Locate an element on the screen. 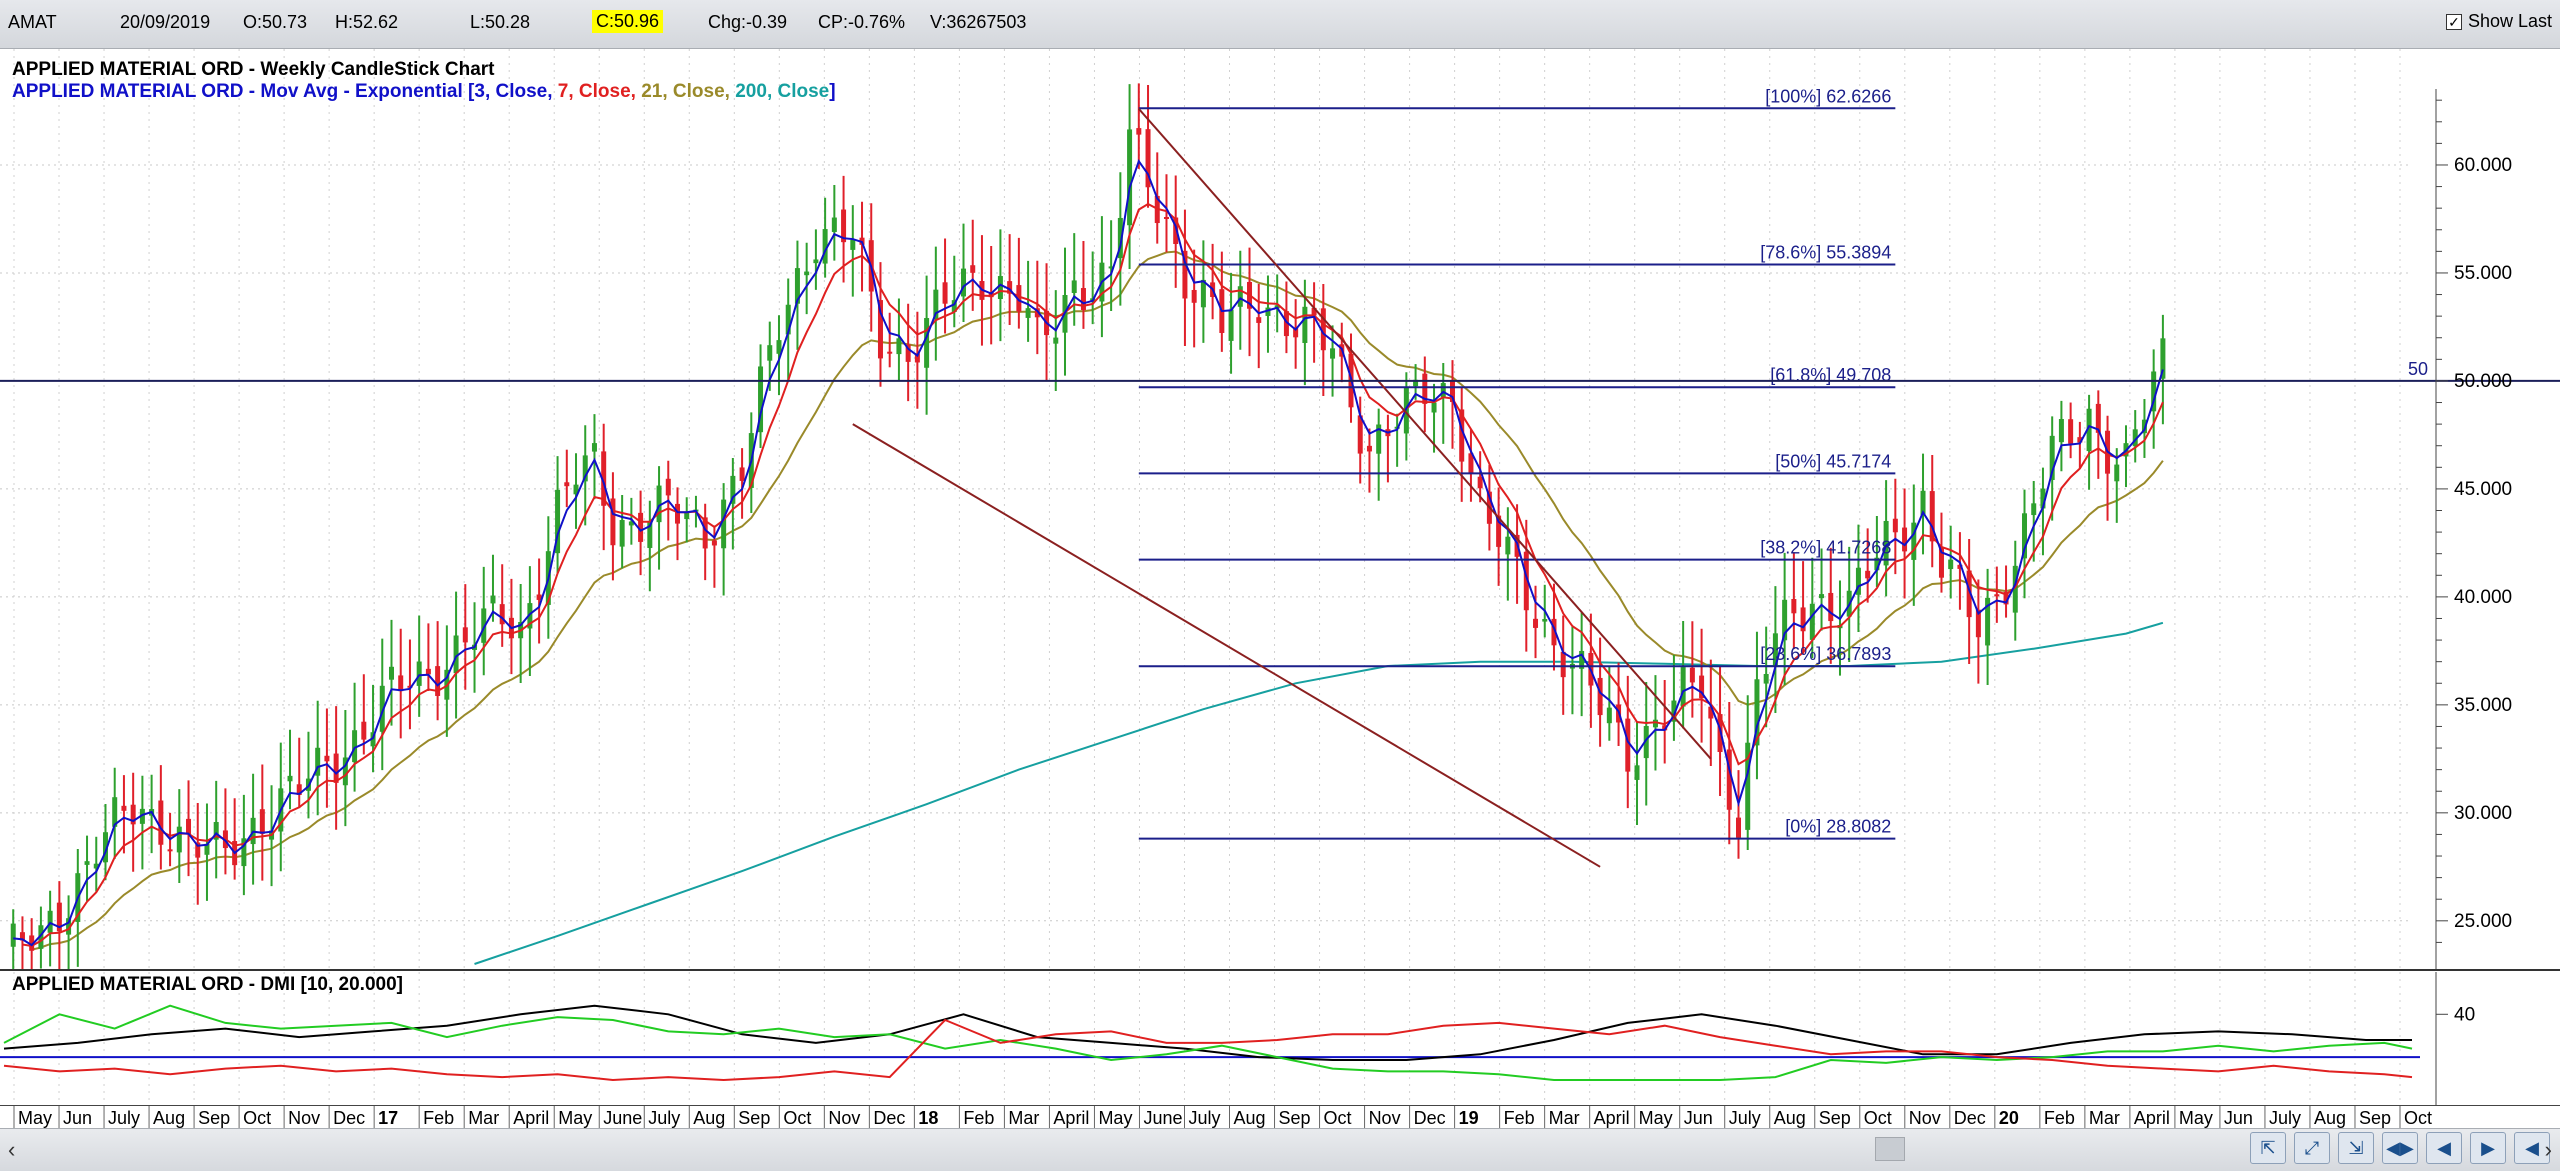 The image size is (2560, 1171). chart-nav-button: ▶ is located at coordinates (2488, 1148).